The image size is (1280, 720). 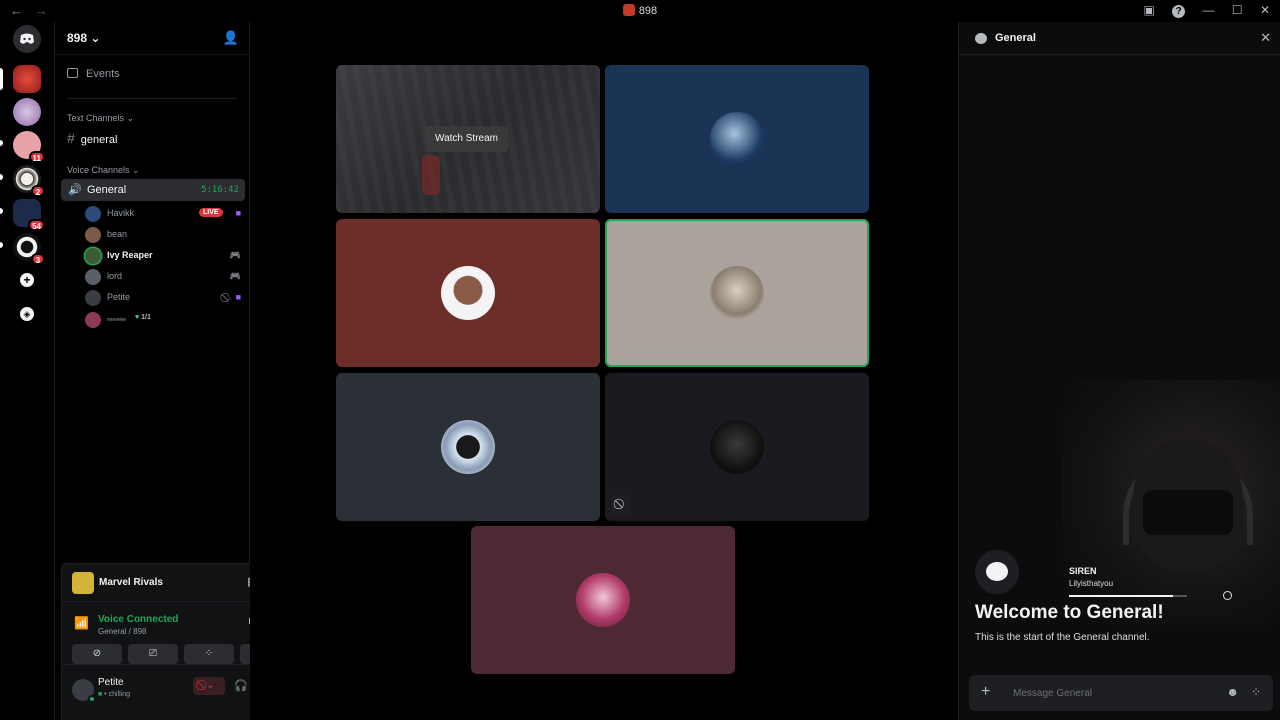 What do you see at coordinates (152, 98) in the screenshot?
I see `divider` at bounding box center [152, 98].